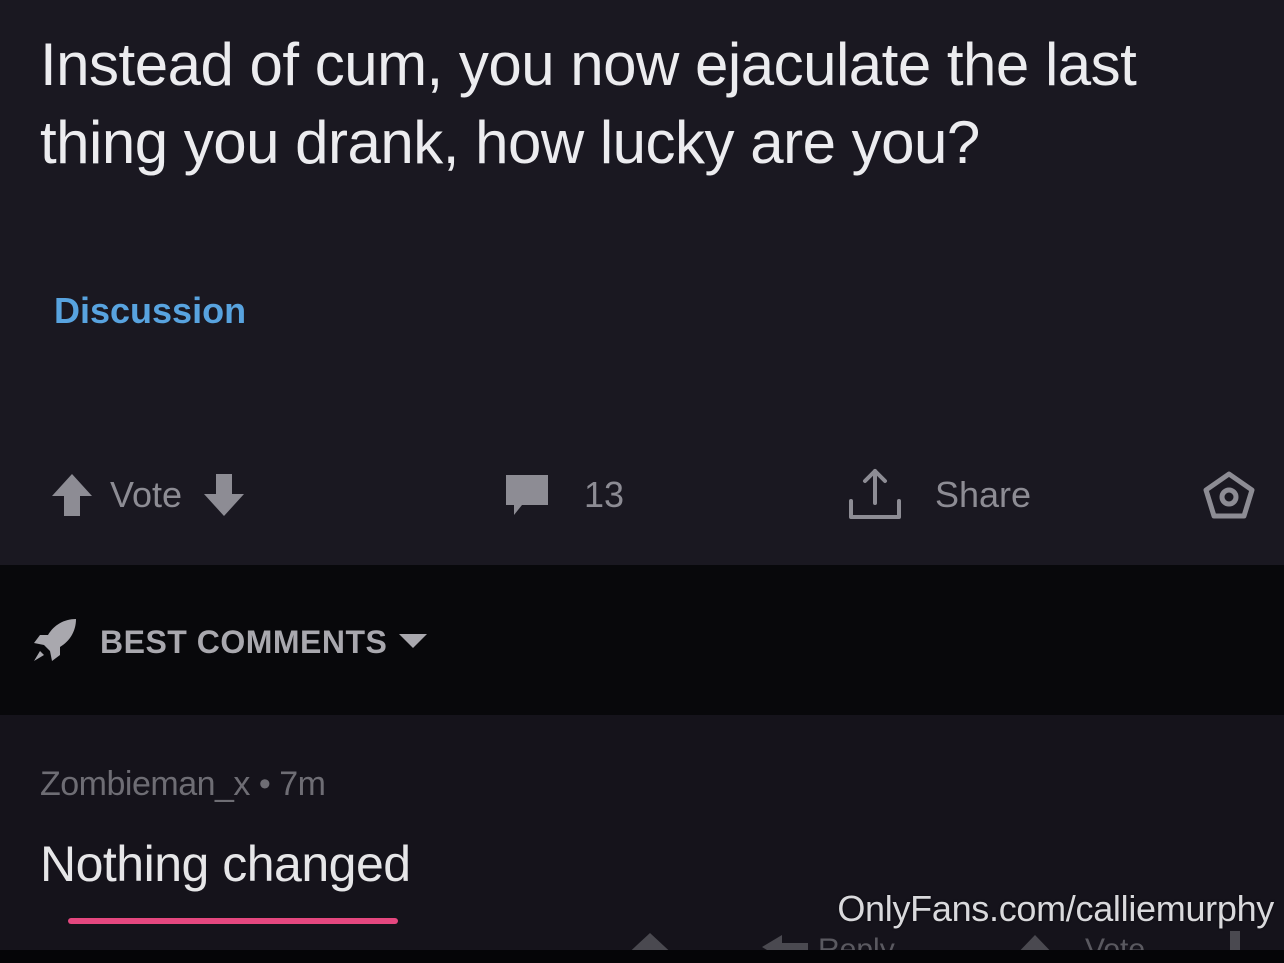 The image size is (1284, 963). I want to click on vote-label: Vote, so click(146, 494).